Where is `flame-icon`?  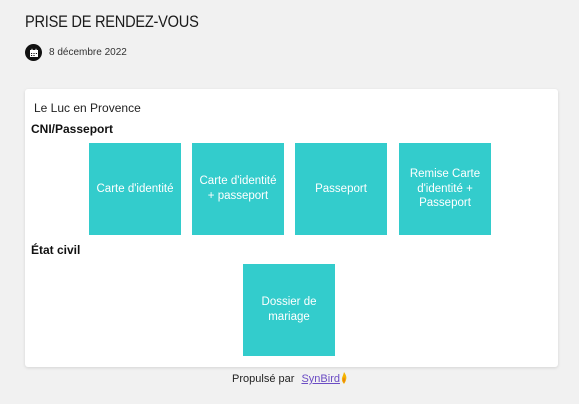
flame-icon is located at coordinates (344, 379).